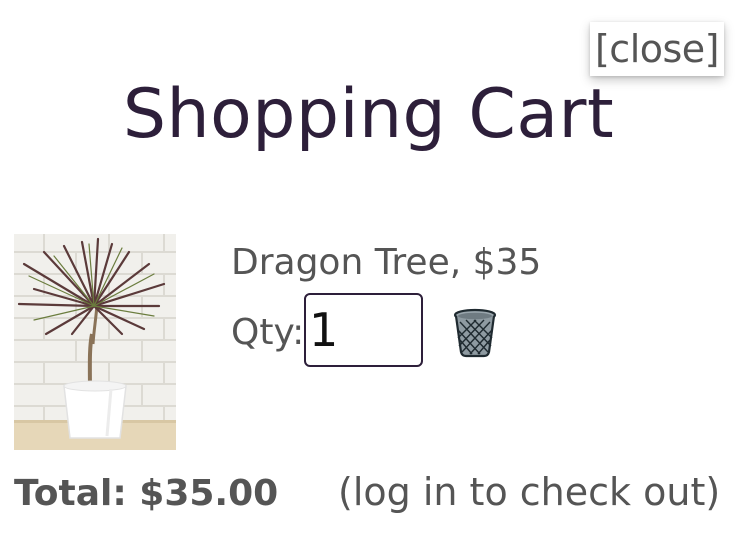  Describe the element at coordinates (146, 493) in the screenshot. I see `cart-total: Total: $35.00` at that location.